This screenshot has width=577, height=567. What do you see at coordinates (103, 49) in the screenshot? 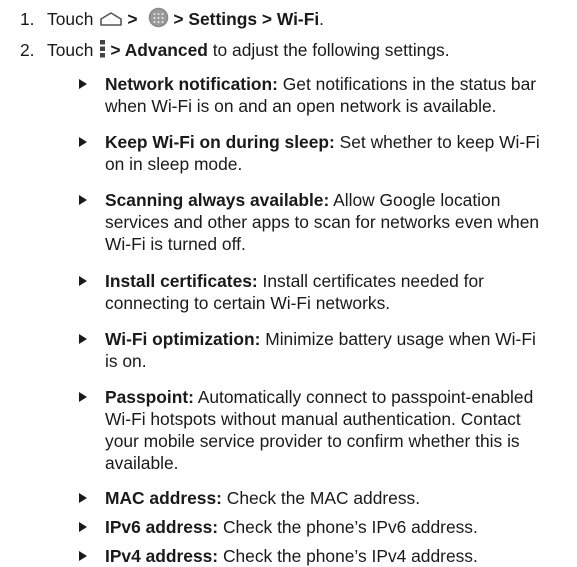
I see `menu-icon` at bounding box center [103, 49].